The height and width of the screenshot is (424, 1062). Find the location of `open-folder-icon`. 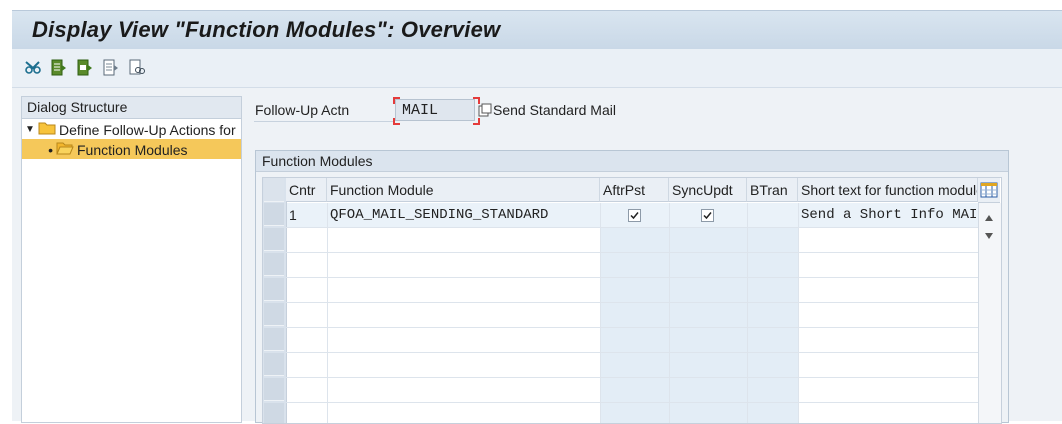

open-folder-icon is located at coordinates (65, 149).